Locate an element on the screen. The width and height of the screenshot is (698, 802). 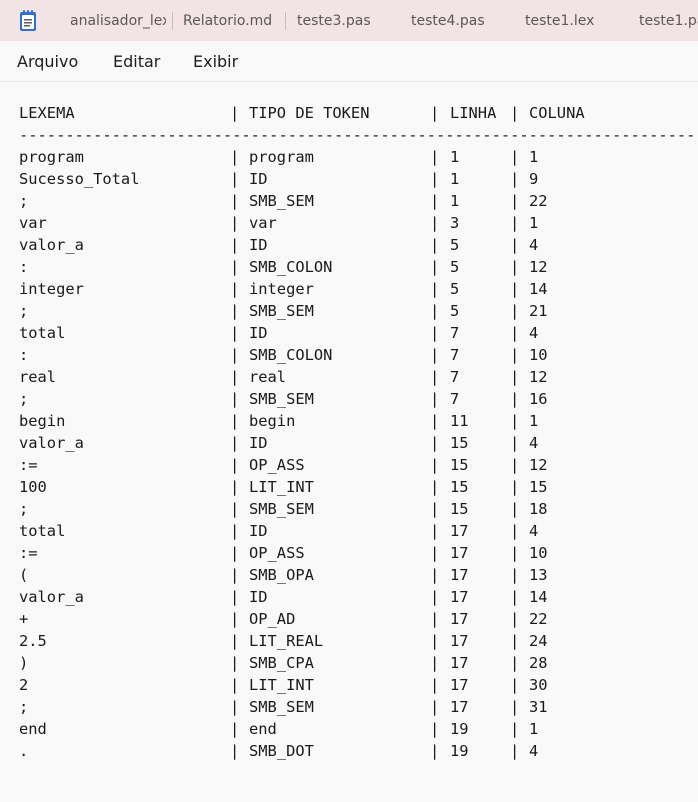
tab-teste1-pas: teste1.pas is located at coordinates (668, 20).